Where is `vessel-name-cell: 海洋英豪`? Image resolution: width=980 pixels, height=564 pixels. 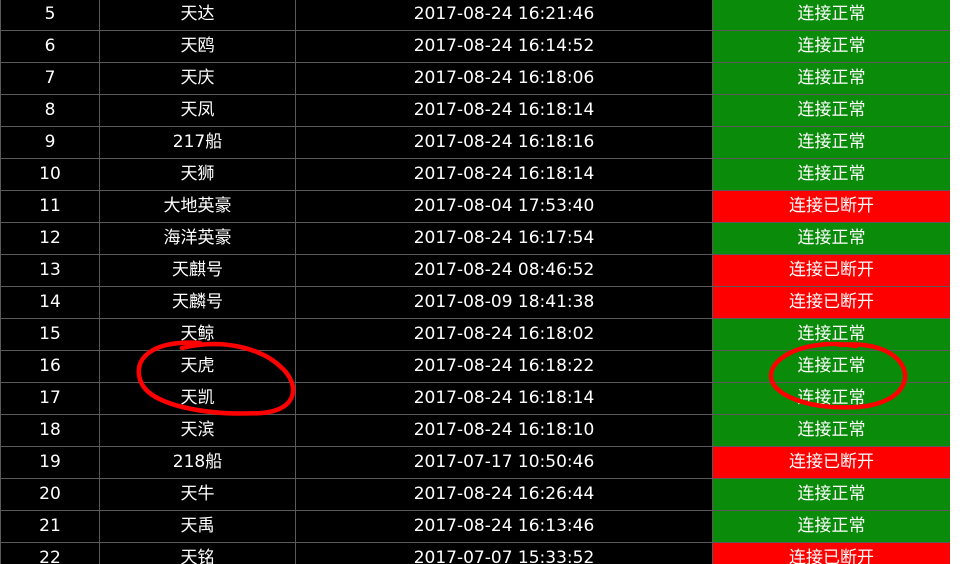
vessel-name-cell: 海洋英豪 is located at coordinates (197, 238).